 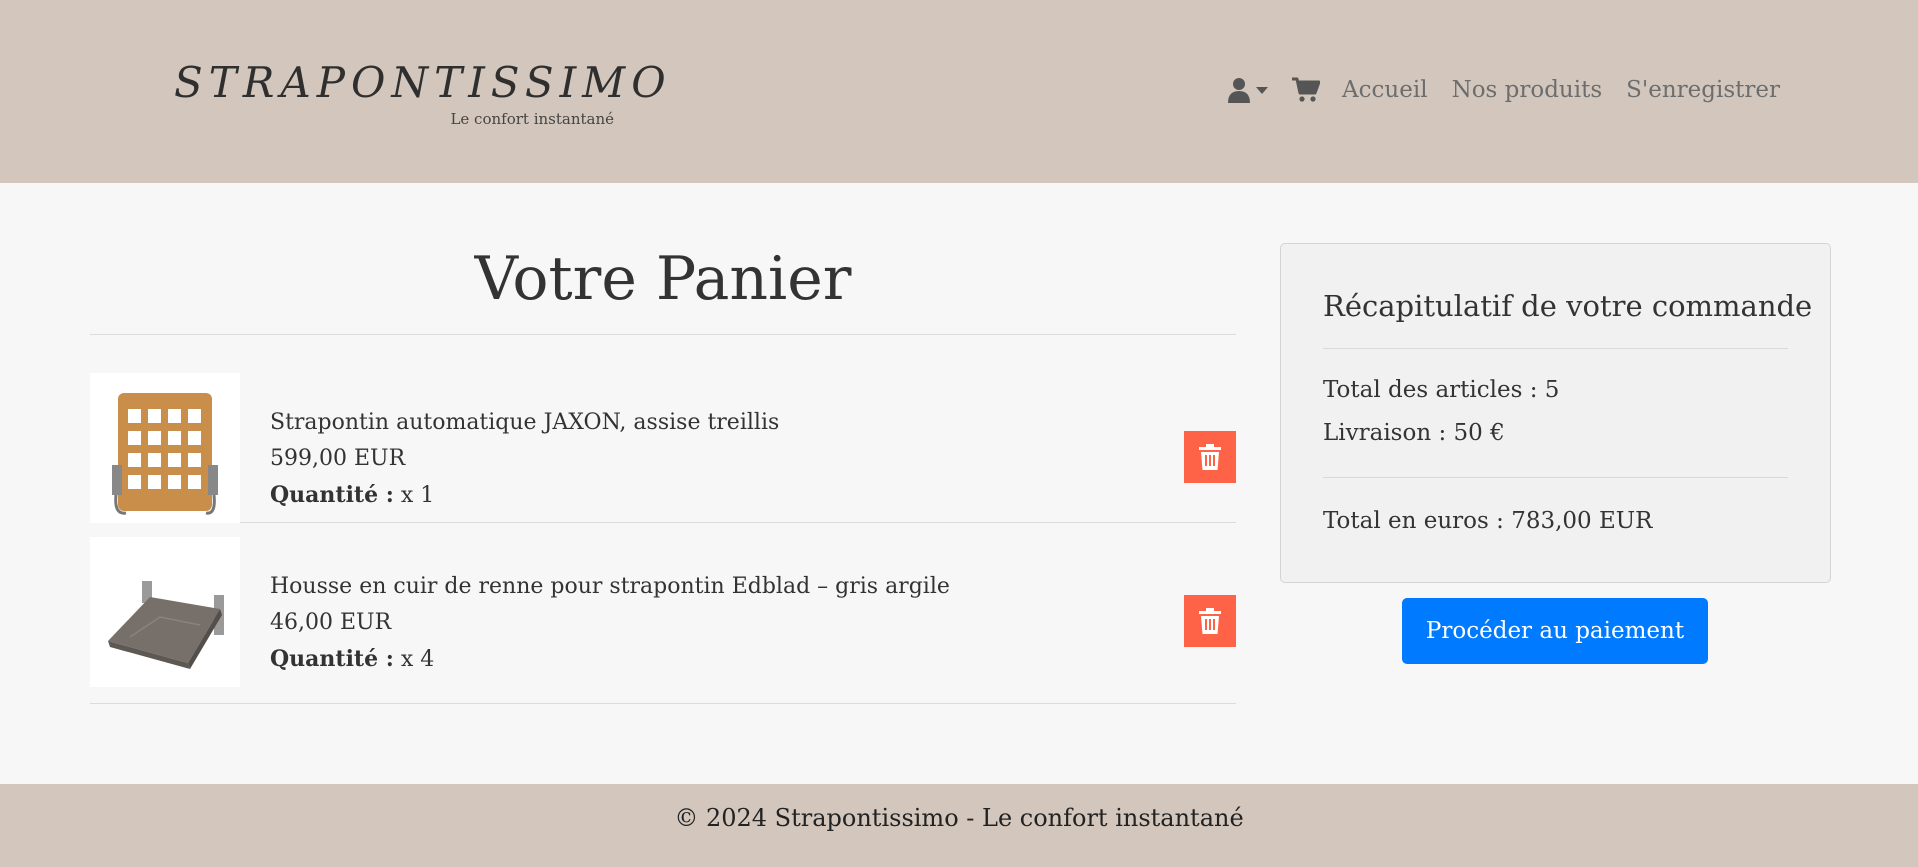 I want to click on item-quantity: Quantité : x 1, so click(x=524, y=495).